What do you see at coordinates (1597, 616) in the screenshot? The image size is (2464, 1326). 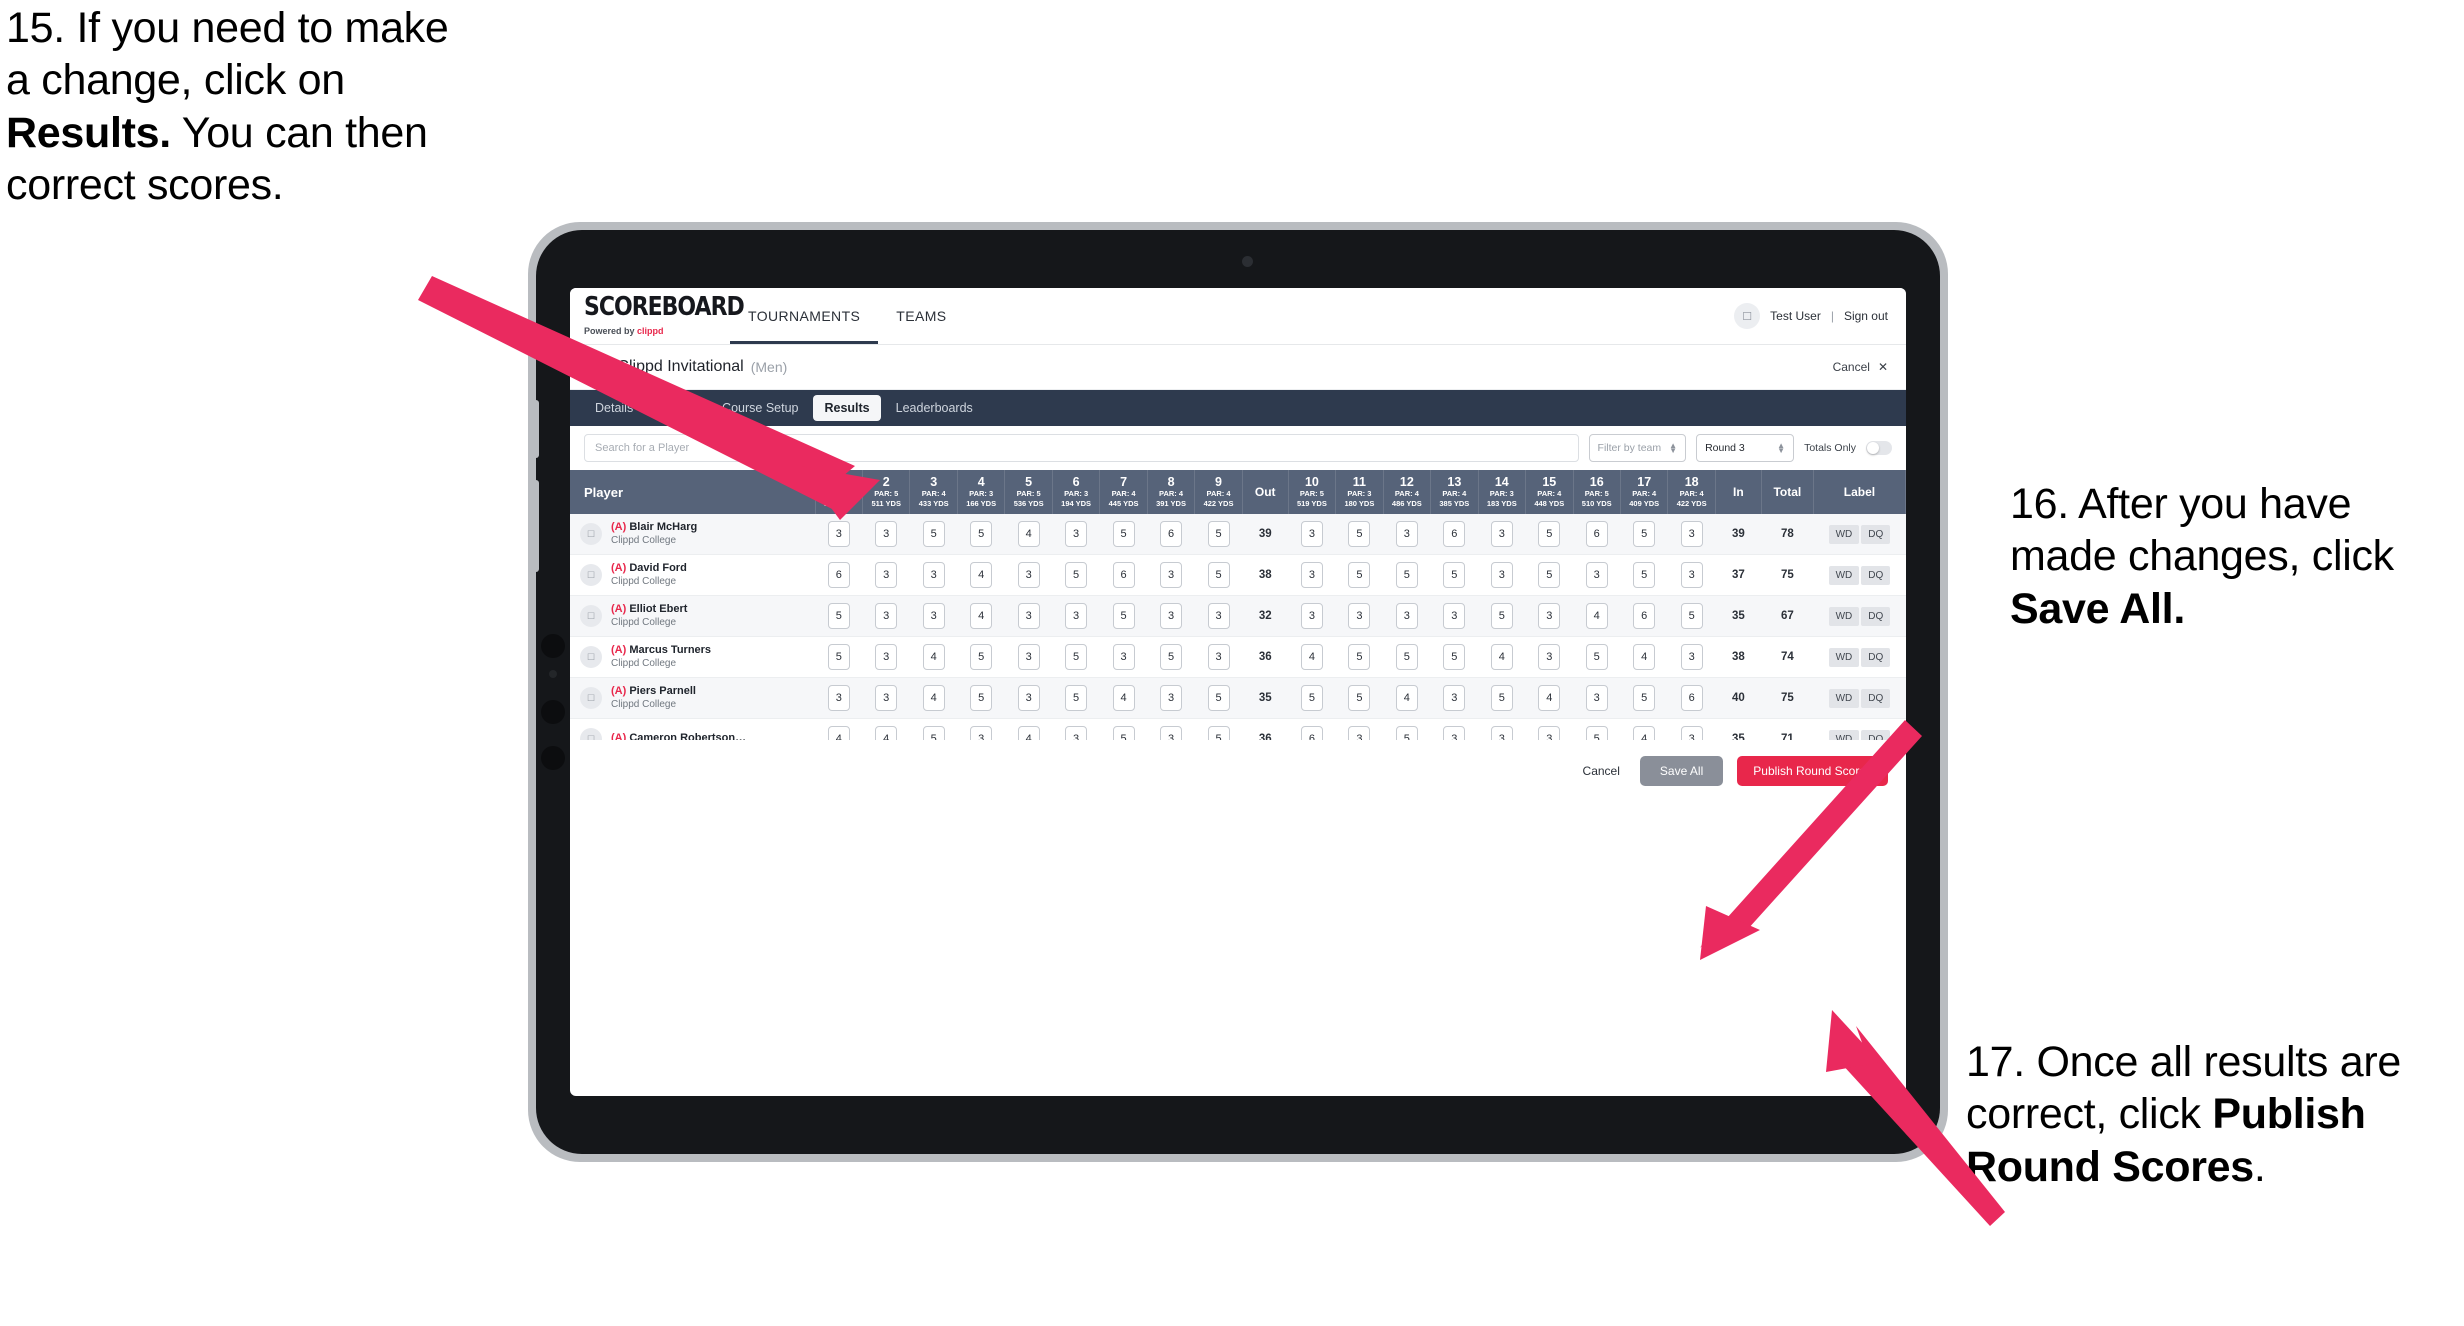 I see `score-cell-back-16: 4` at bounding box center [1597, 616].